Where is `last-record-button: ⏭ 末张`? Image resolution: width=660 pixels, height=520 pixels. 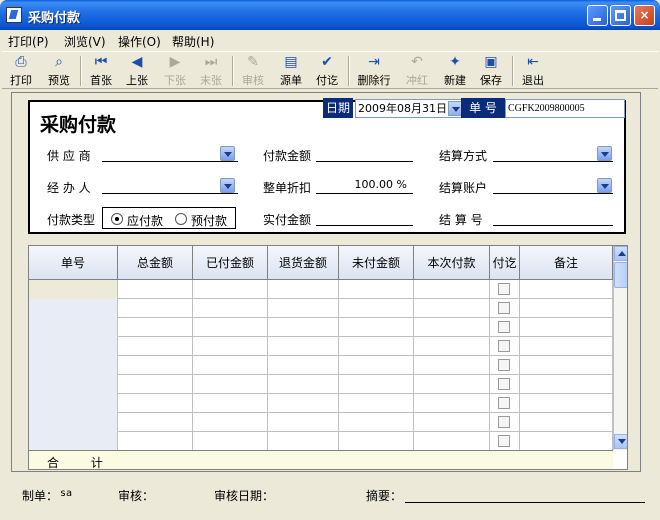 last-record-button: ⏭ 末张 is located at coordinates (211, 71).